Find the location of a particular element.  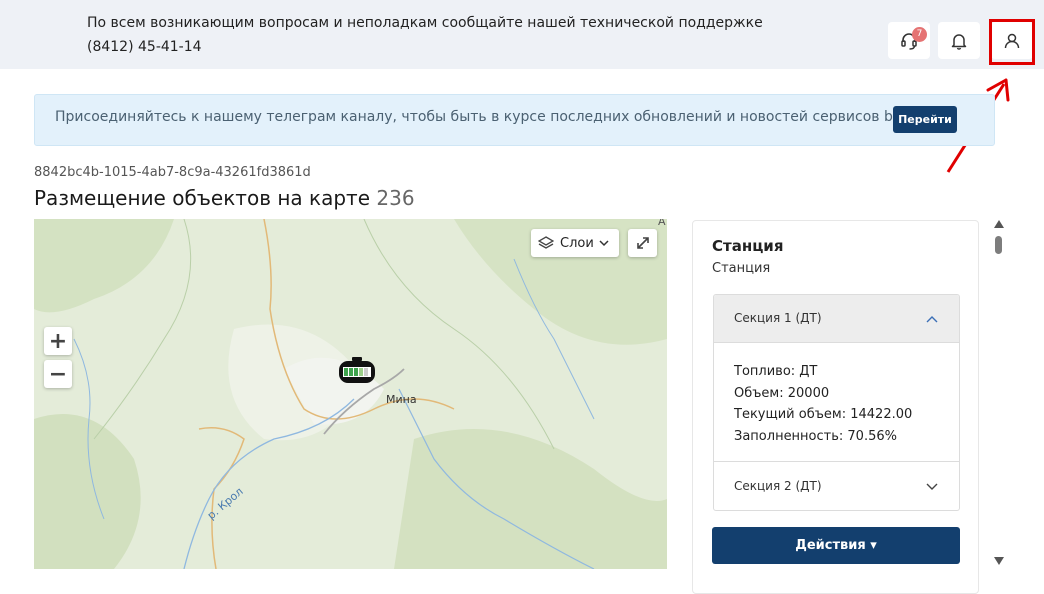

section-1-header: Секция 1 (ДТ) is located at coordinates (836, 319).